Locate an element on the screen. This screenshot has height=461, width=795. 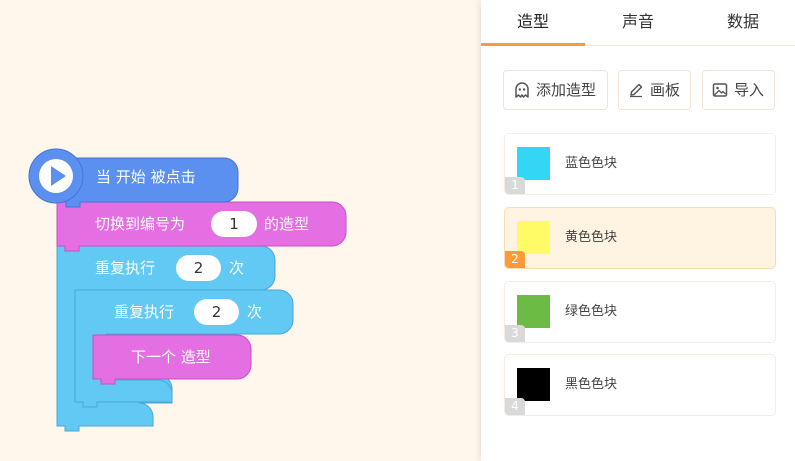
next-costume-block: 下一个 造型 is located at coordinates (172, 357).